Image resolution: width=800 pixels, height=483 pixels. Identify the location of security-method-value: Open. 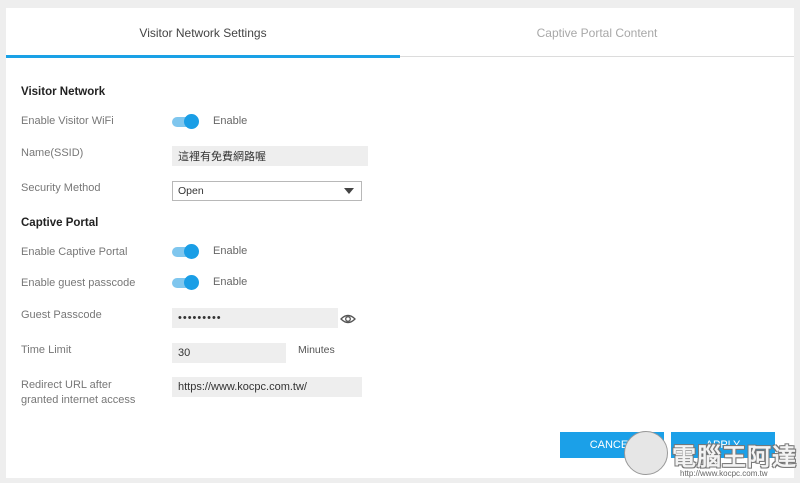
(191, 191).